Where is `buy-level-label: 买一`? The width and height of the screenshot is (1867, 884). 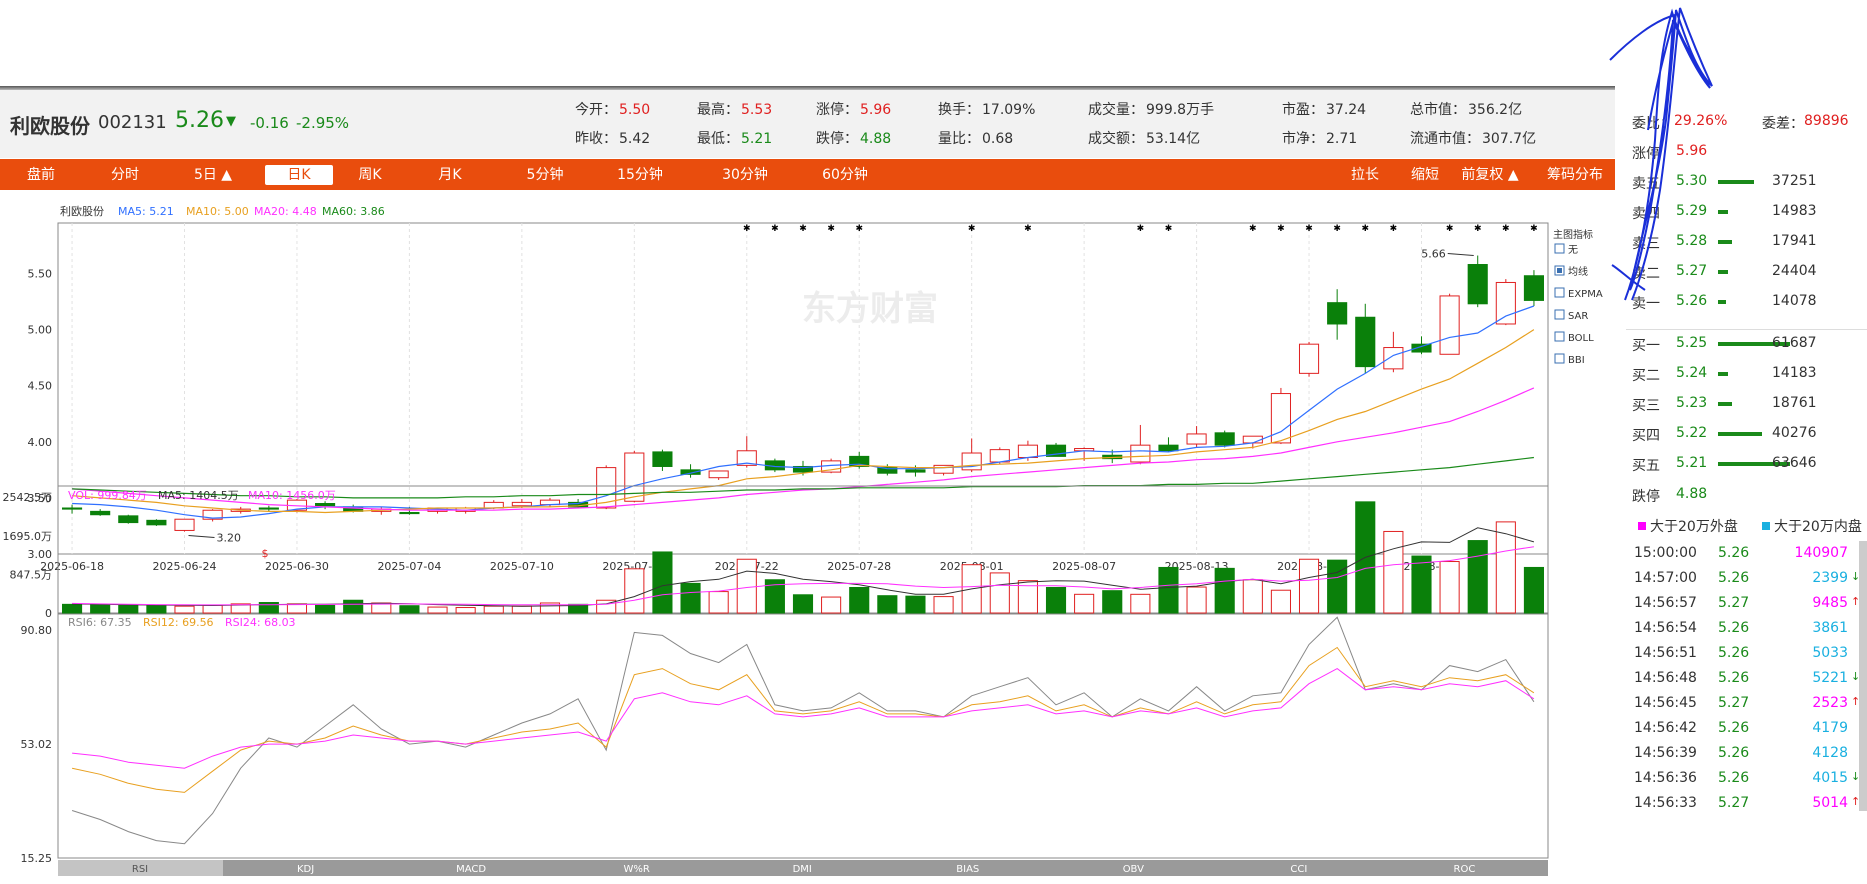
buy-level-label: 买一 is located at coordinates (1646, 346).